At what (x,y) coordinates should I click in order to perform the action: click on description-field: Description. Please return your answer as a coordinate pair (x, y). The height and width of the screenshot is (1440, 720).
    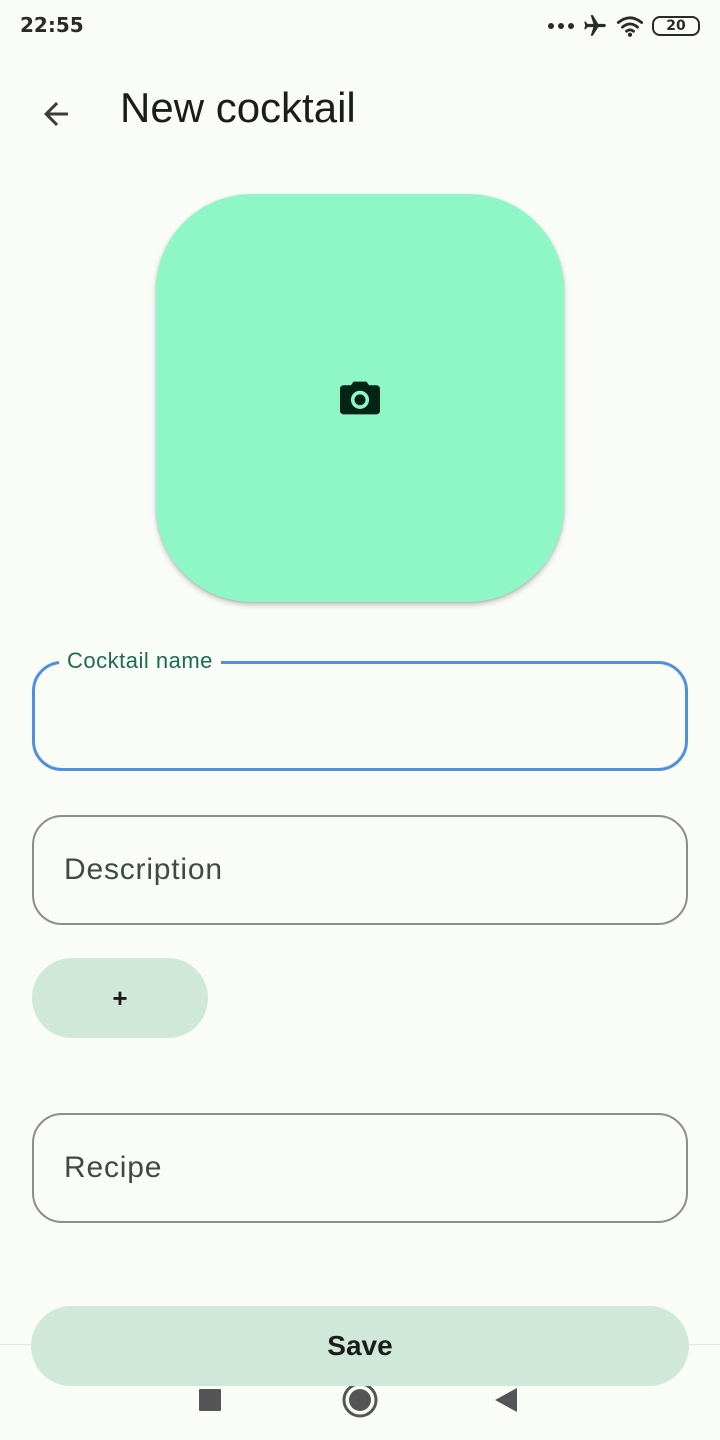
    Looking at the image, I should click on (360, 870).